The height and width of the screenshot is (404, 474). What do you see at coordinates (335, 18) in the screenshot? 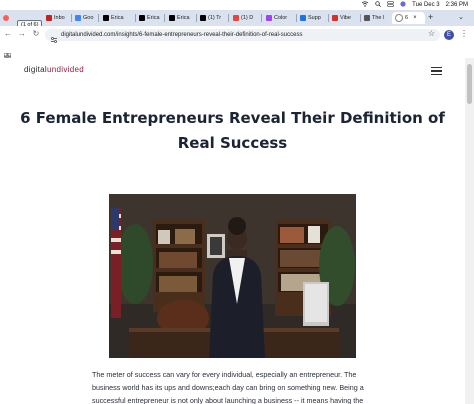
I see `vibe-icon` at bounding box center [335, 18].